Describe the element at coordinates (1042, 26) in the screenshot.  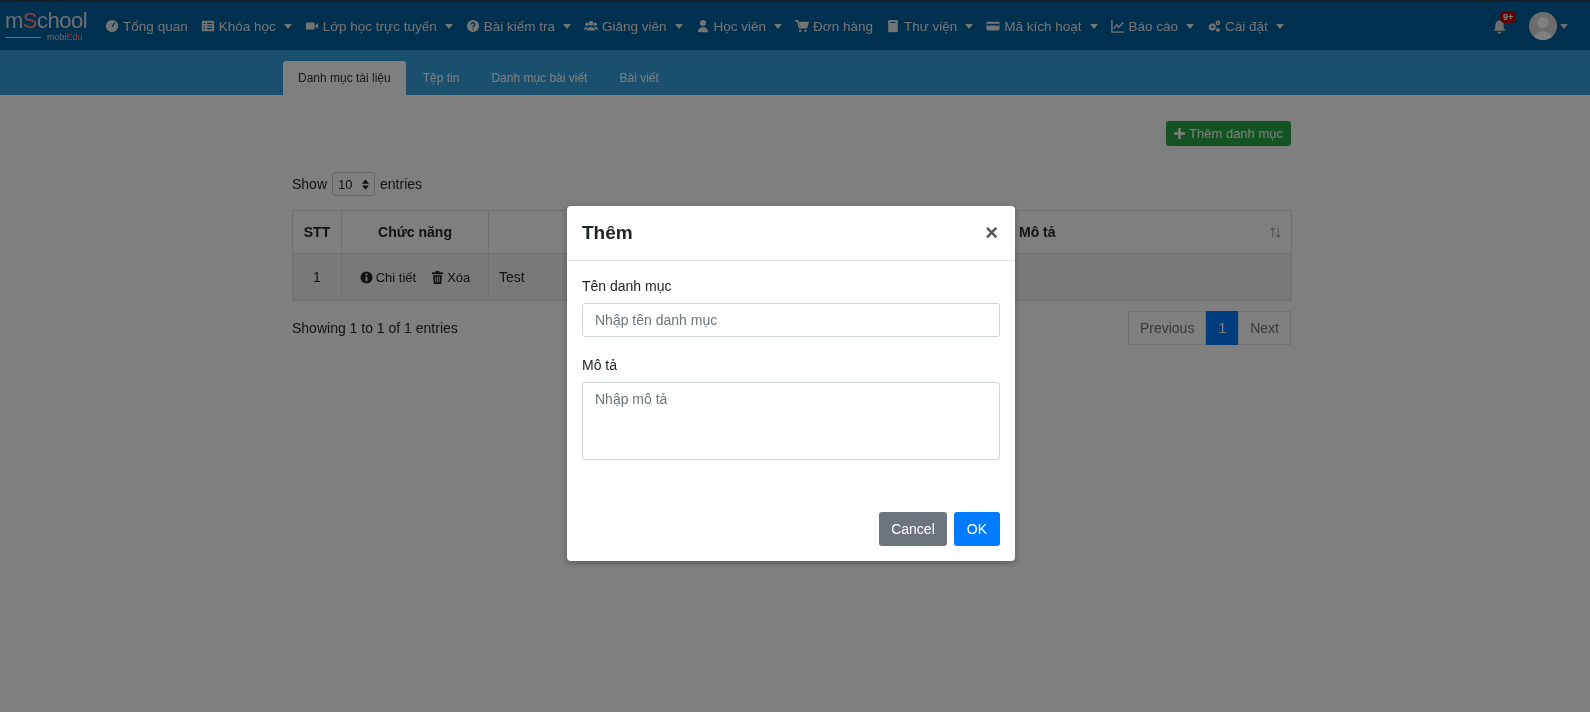
I see `nav-link: Mã kích hoạt` at that location.